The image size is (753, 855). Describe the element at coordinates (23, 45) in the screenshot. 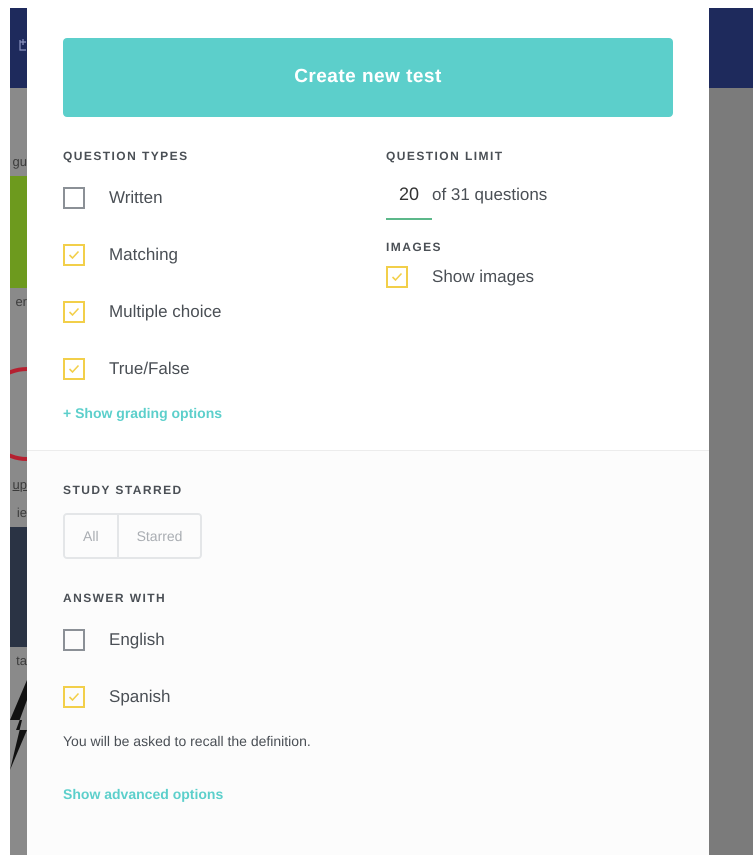

I see `plus-icon` at that location.